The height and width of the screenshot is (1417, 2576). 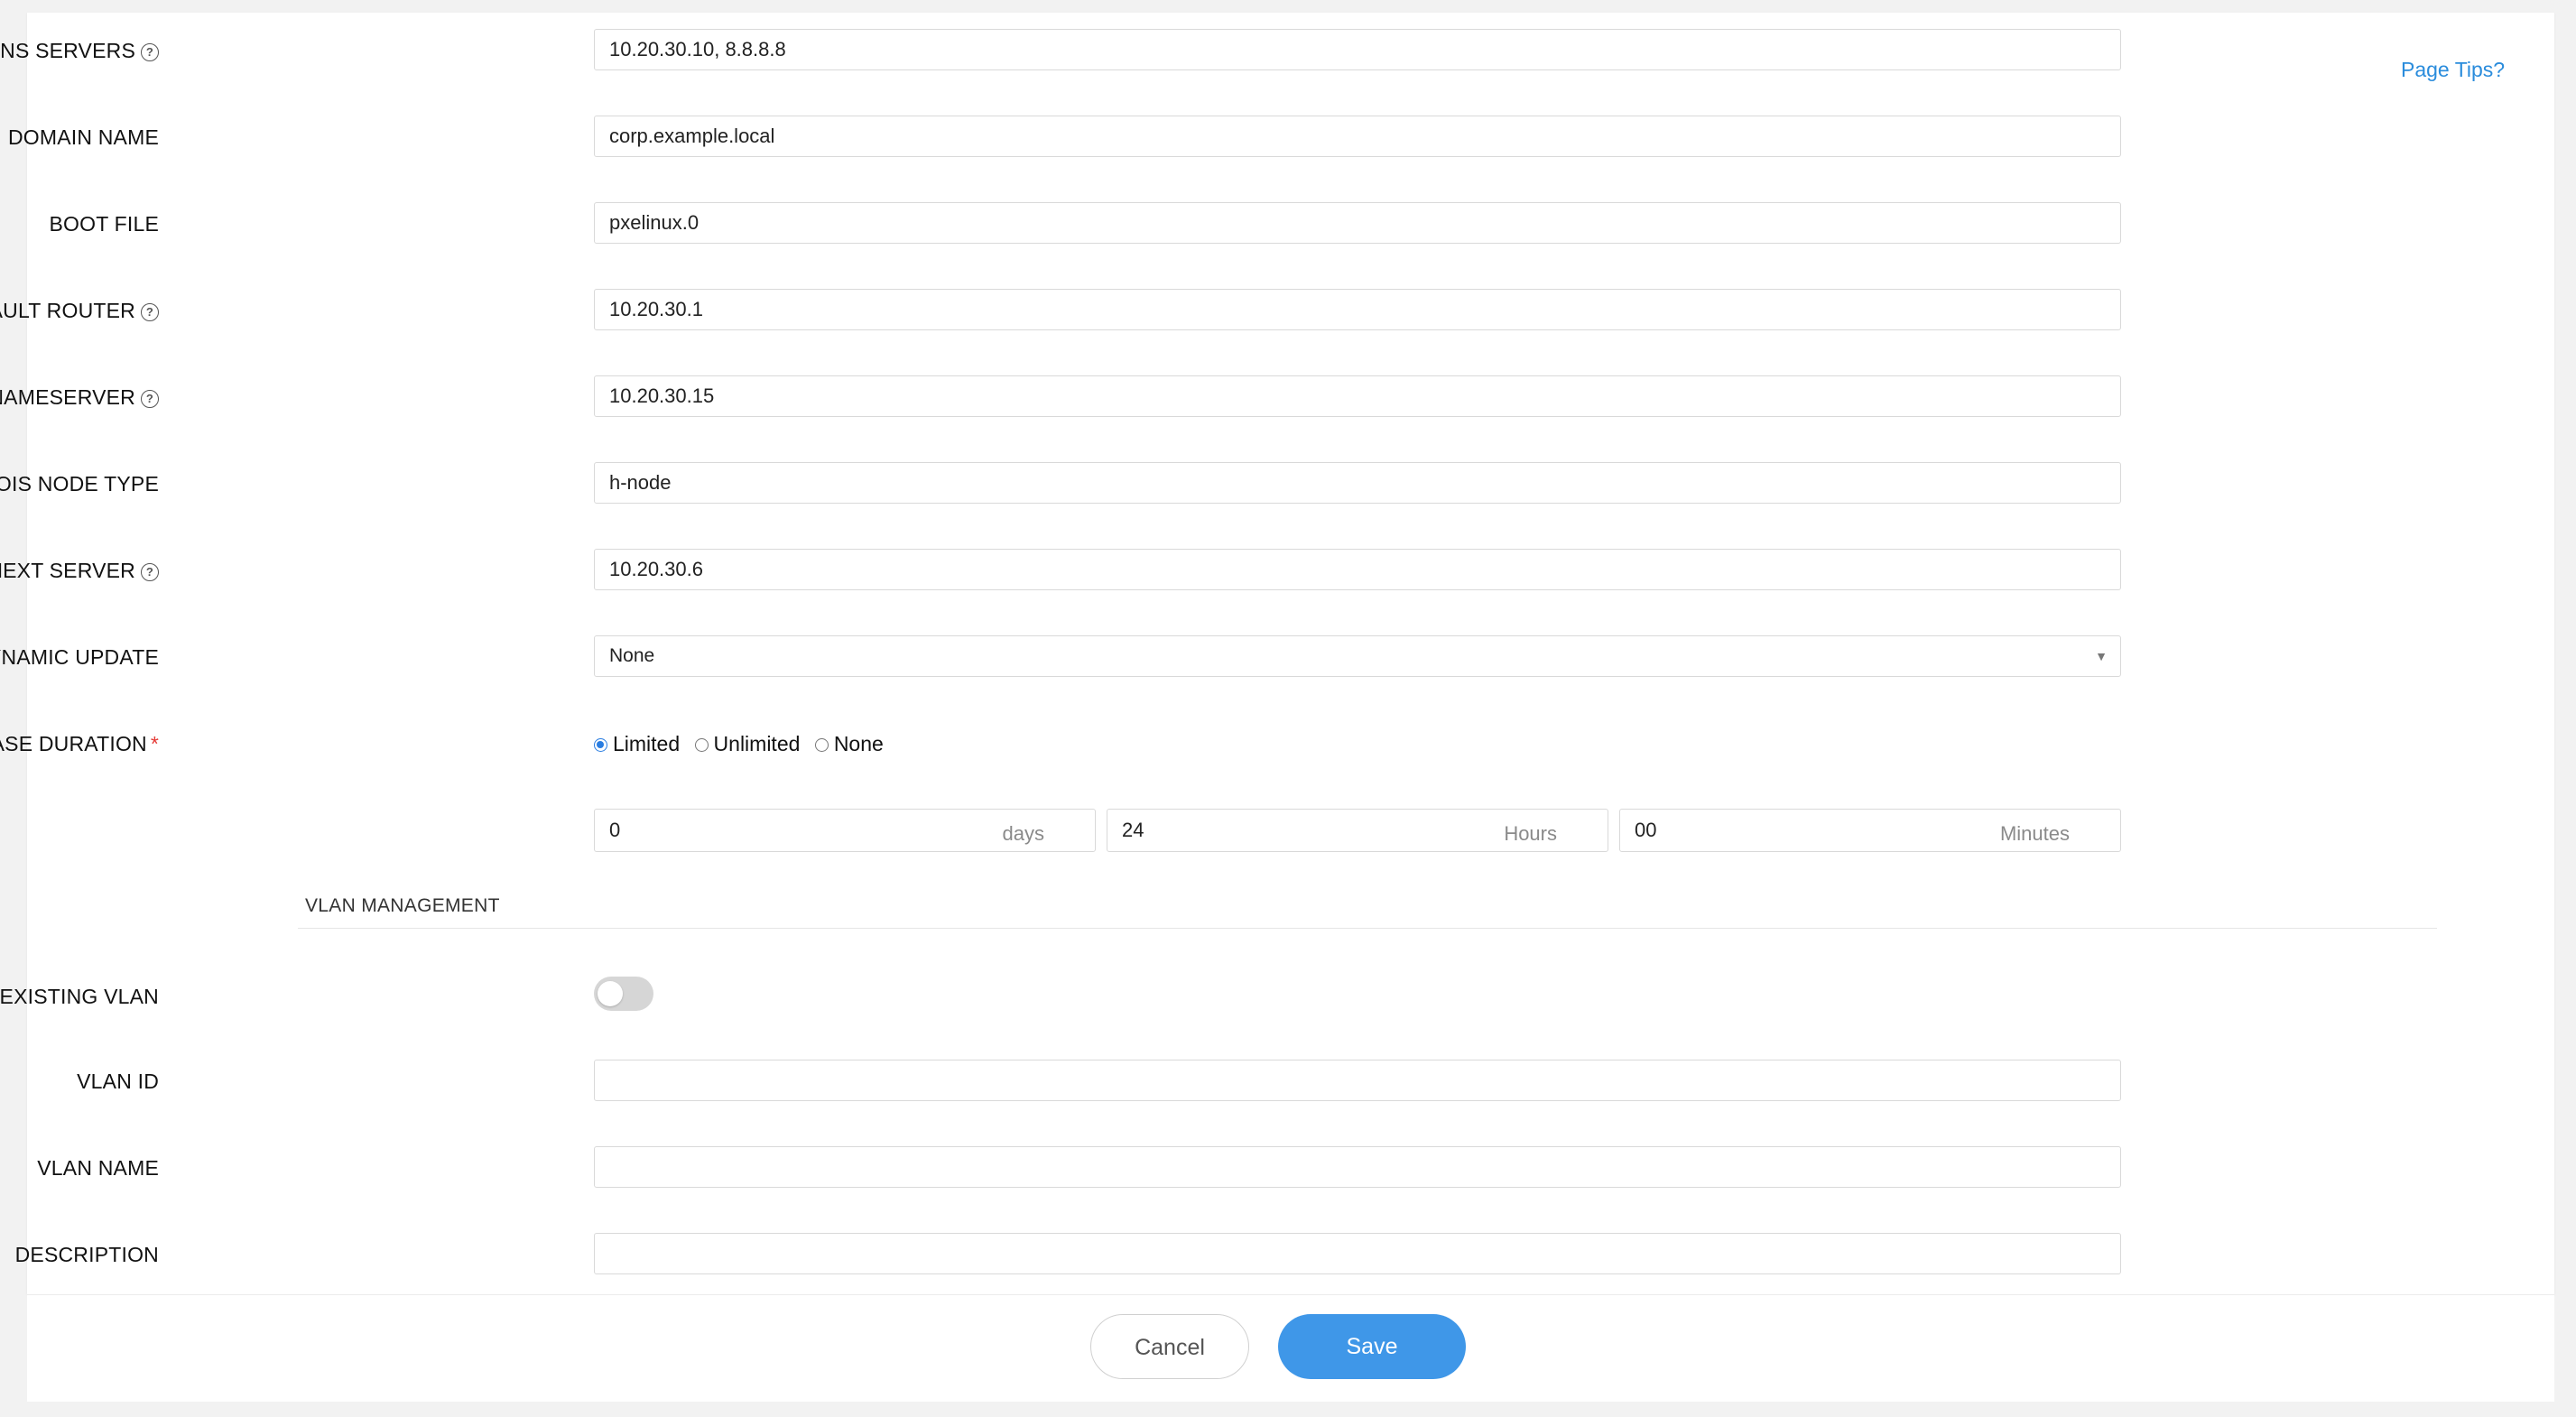 I want to click on lease-hours-value: 24, so click(x=1133, y=830).